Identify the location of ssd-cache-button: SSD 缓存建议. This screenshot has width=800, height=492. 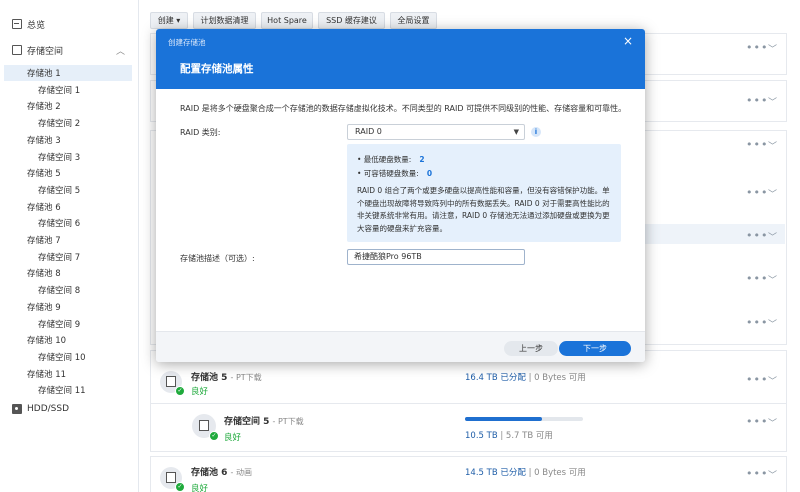
(351, 20).